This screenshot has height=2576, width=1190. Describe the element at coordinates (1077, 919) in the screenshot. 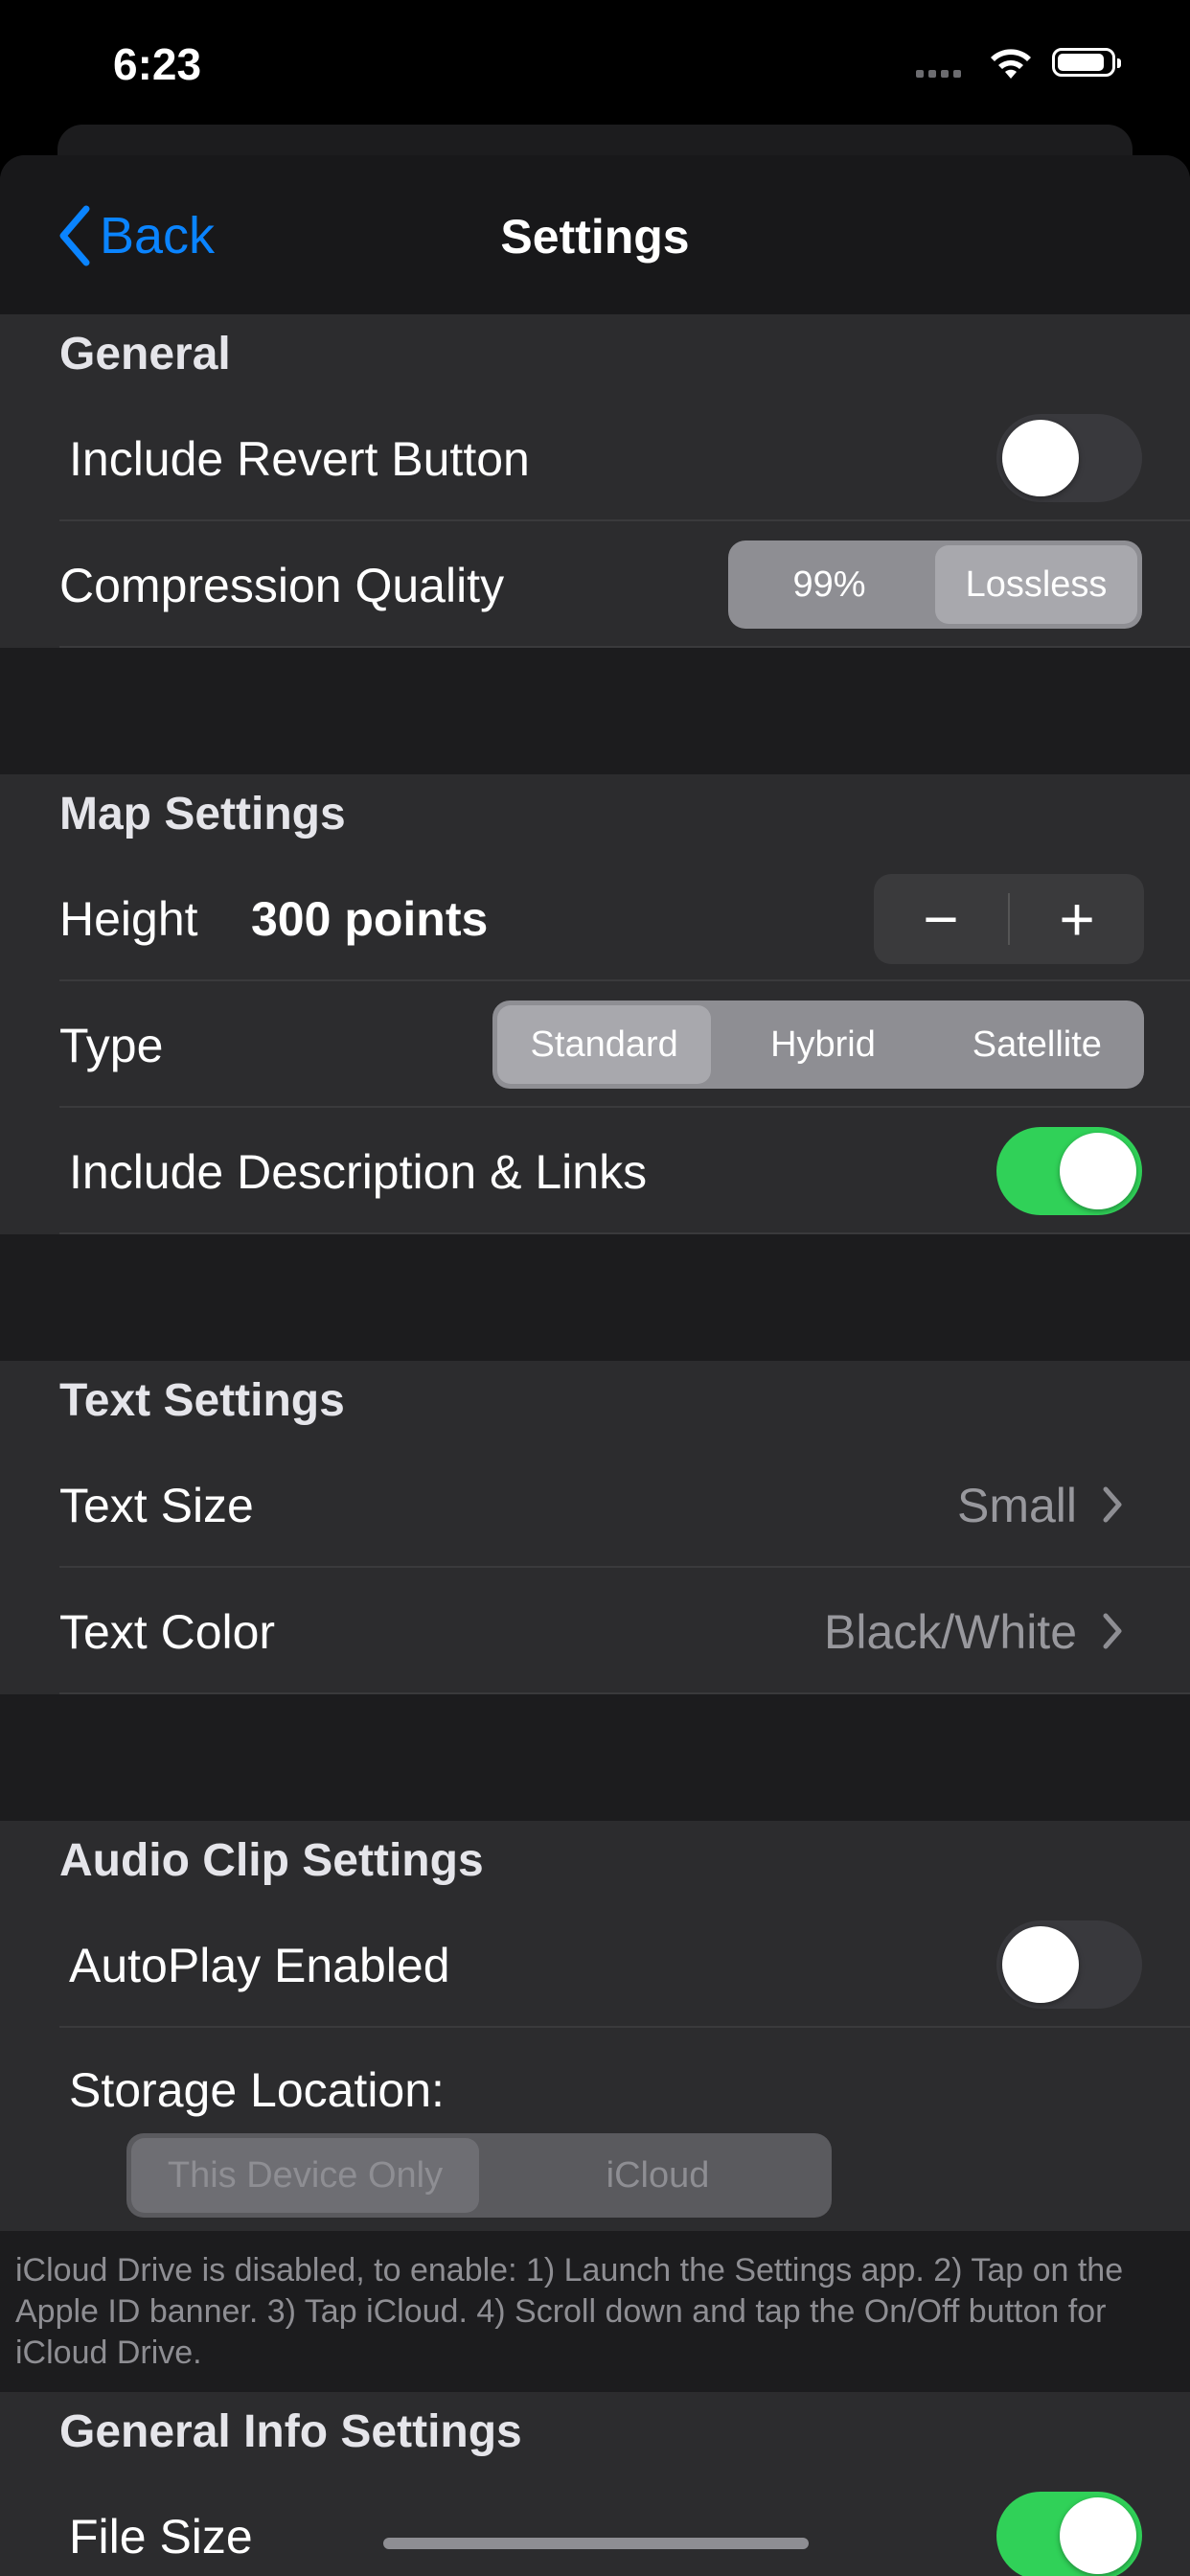

I see `increment-button: +` at that location.